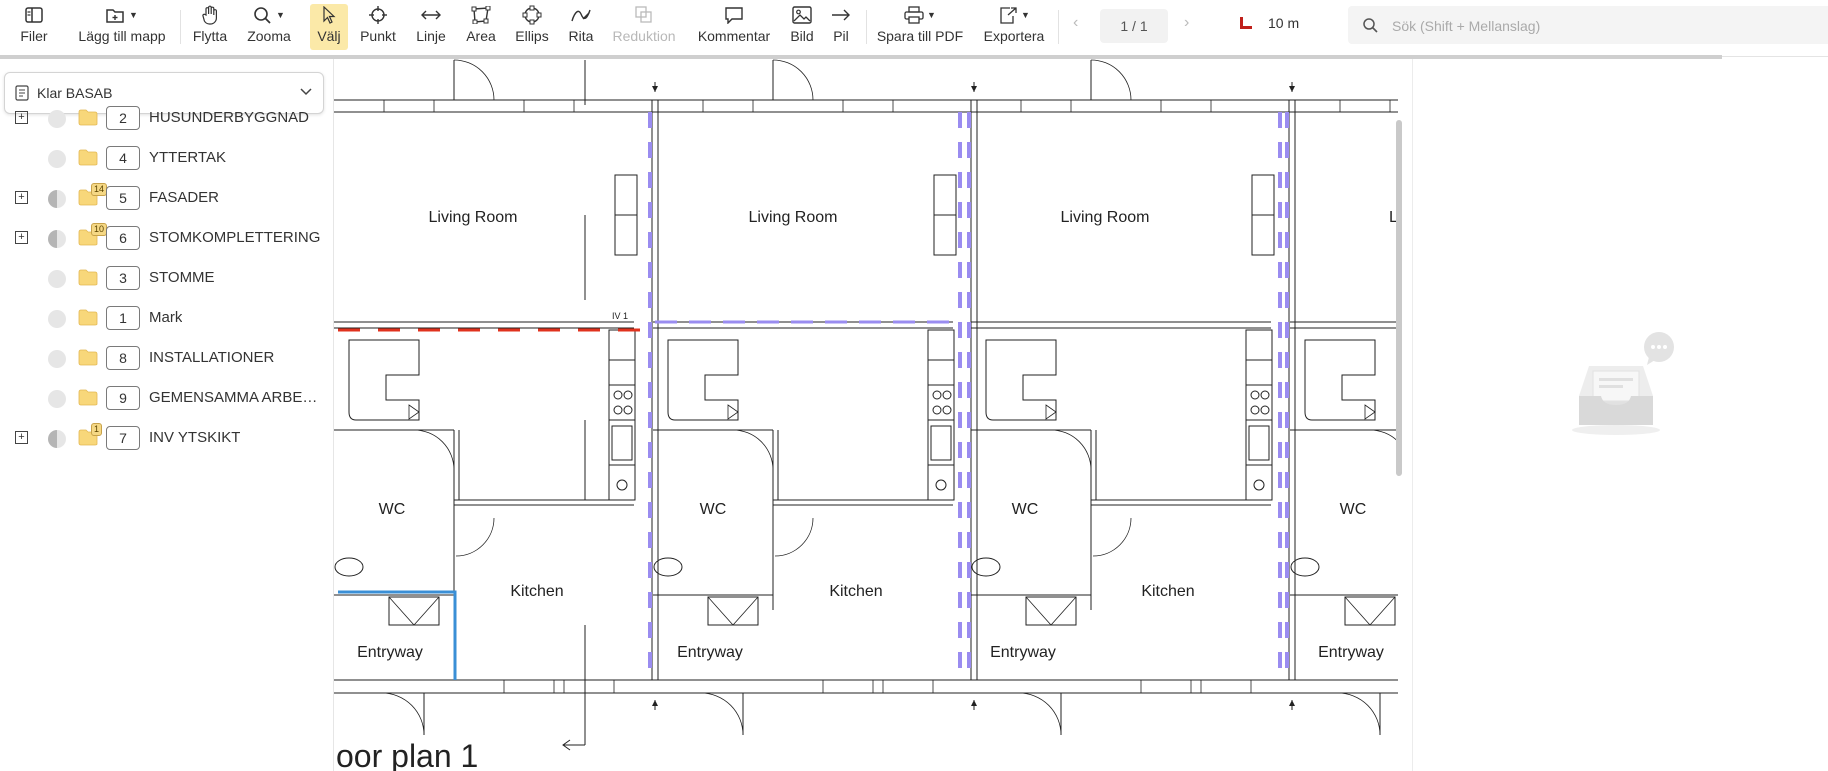 The image size is (1828, 771). What do you see at coordinates (1023, 652) in the screenshot?
I see `room-label-entryway: Entryway` at bounding box center [1023, 652].